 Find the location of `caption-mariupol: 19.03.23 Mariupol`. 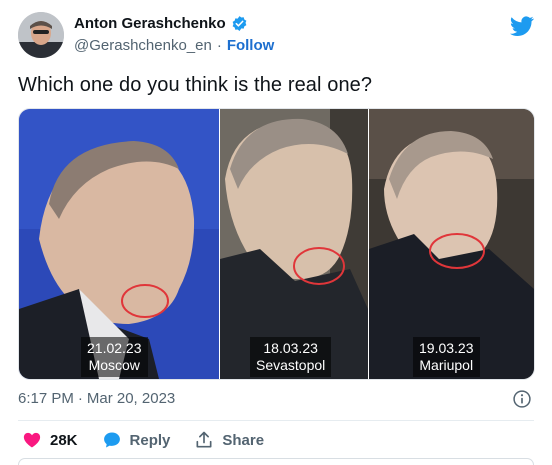

caption-mariupol: 19.03.23 Mariupol is located at coordinates (446, 357).